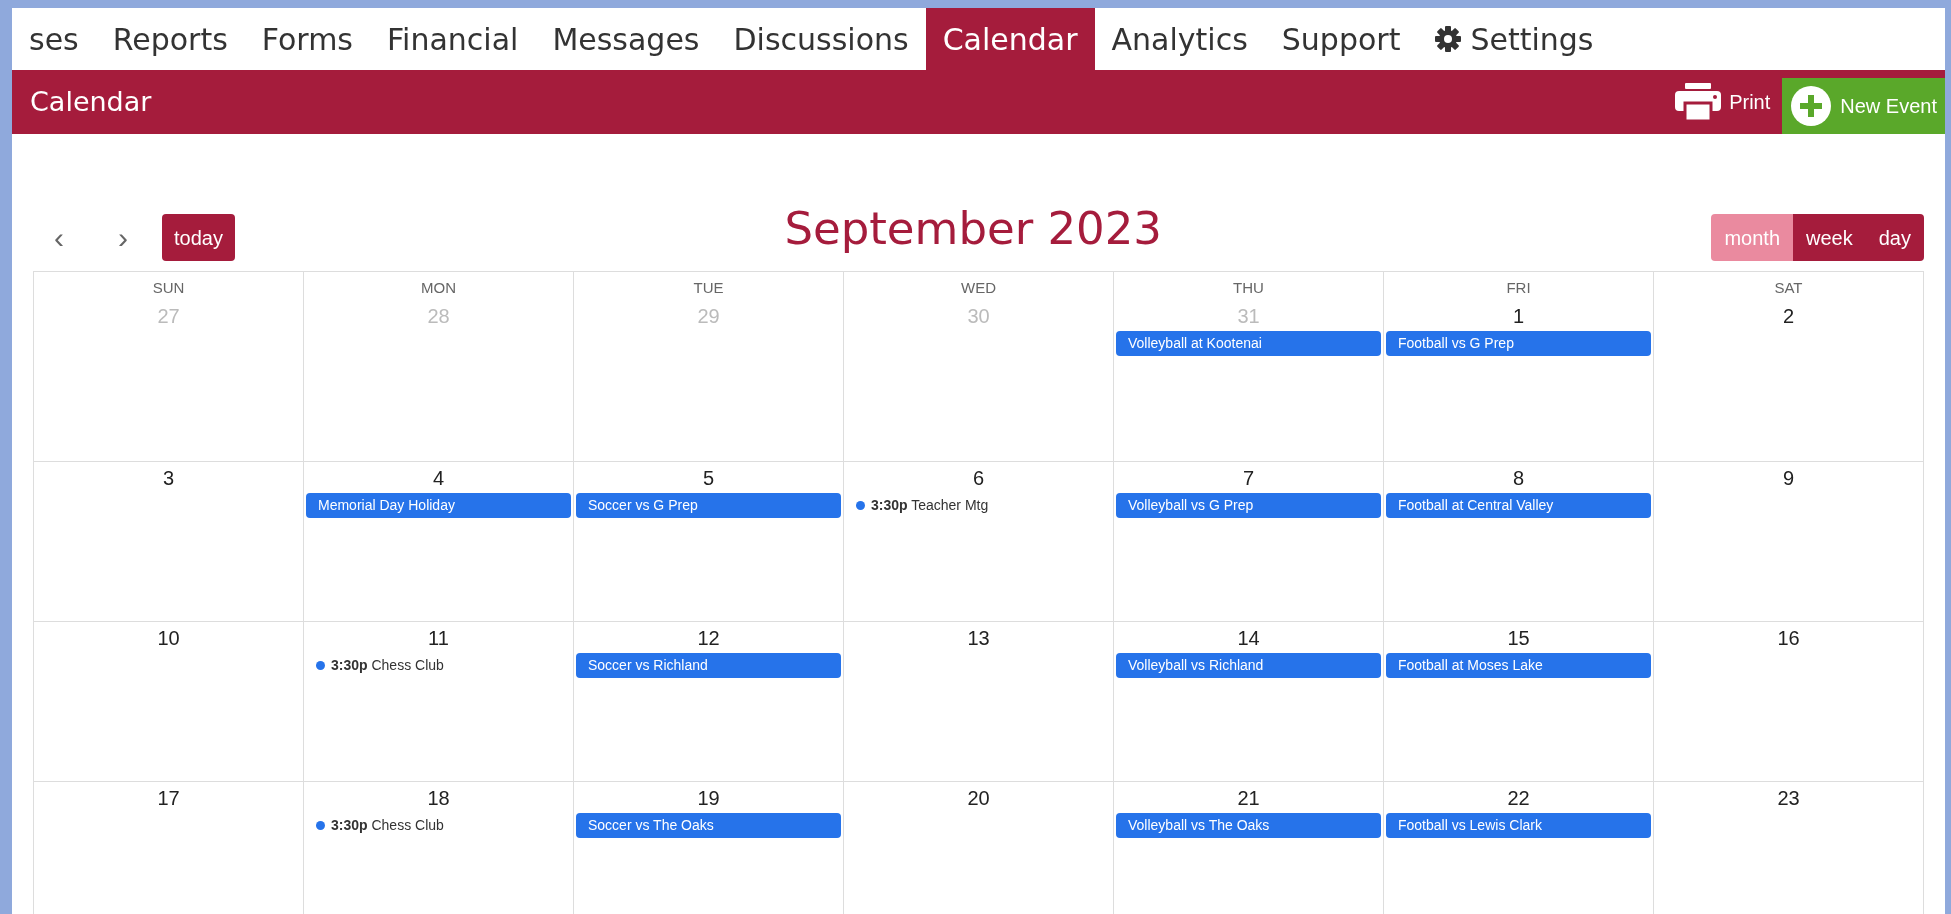 The height and width of the screenshot is (914, 1951). I want to click on event-bar: Soccer vs Richland, so click(708, 665).